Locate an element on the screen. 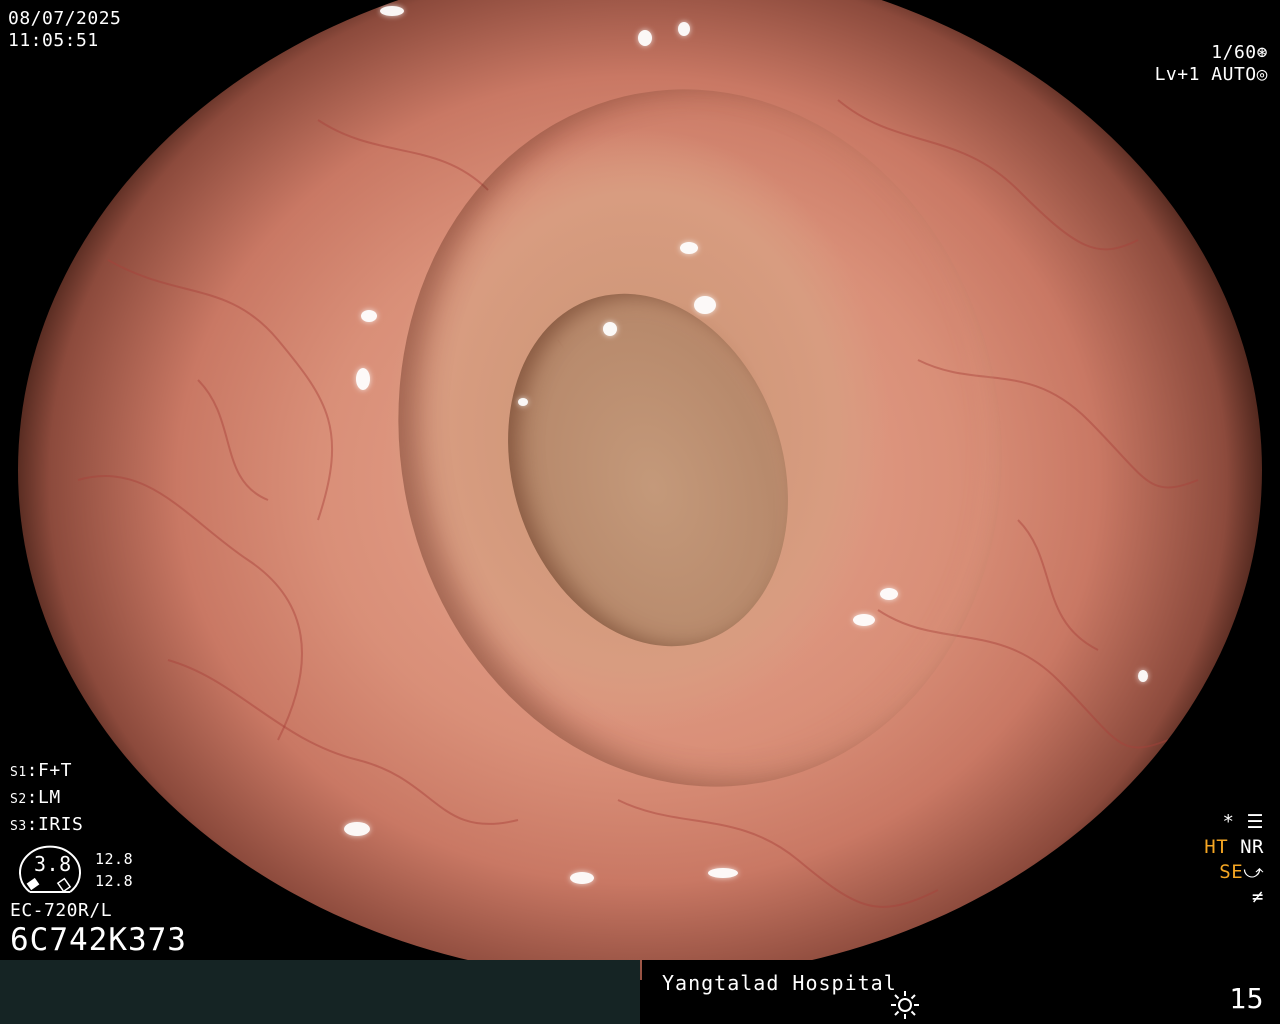 The width and height of the screenshot is (1280, 1024). not-equal-icon: ≠ is located at coordinates (1258, 897).